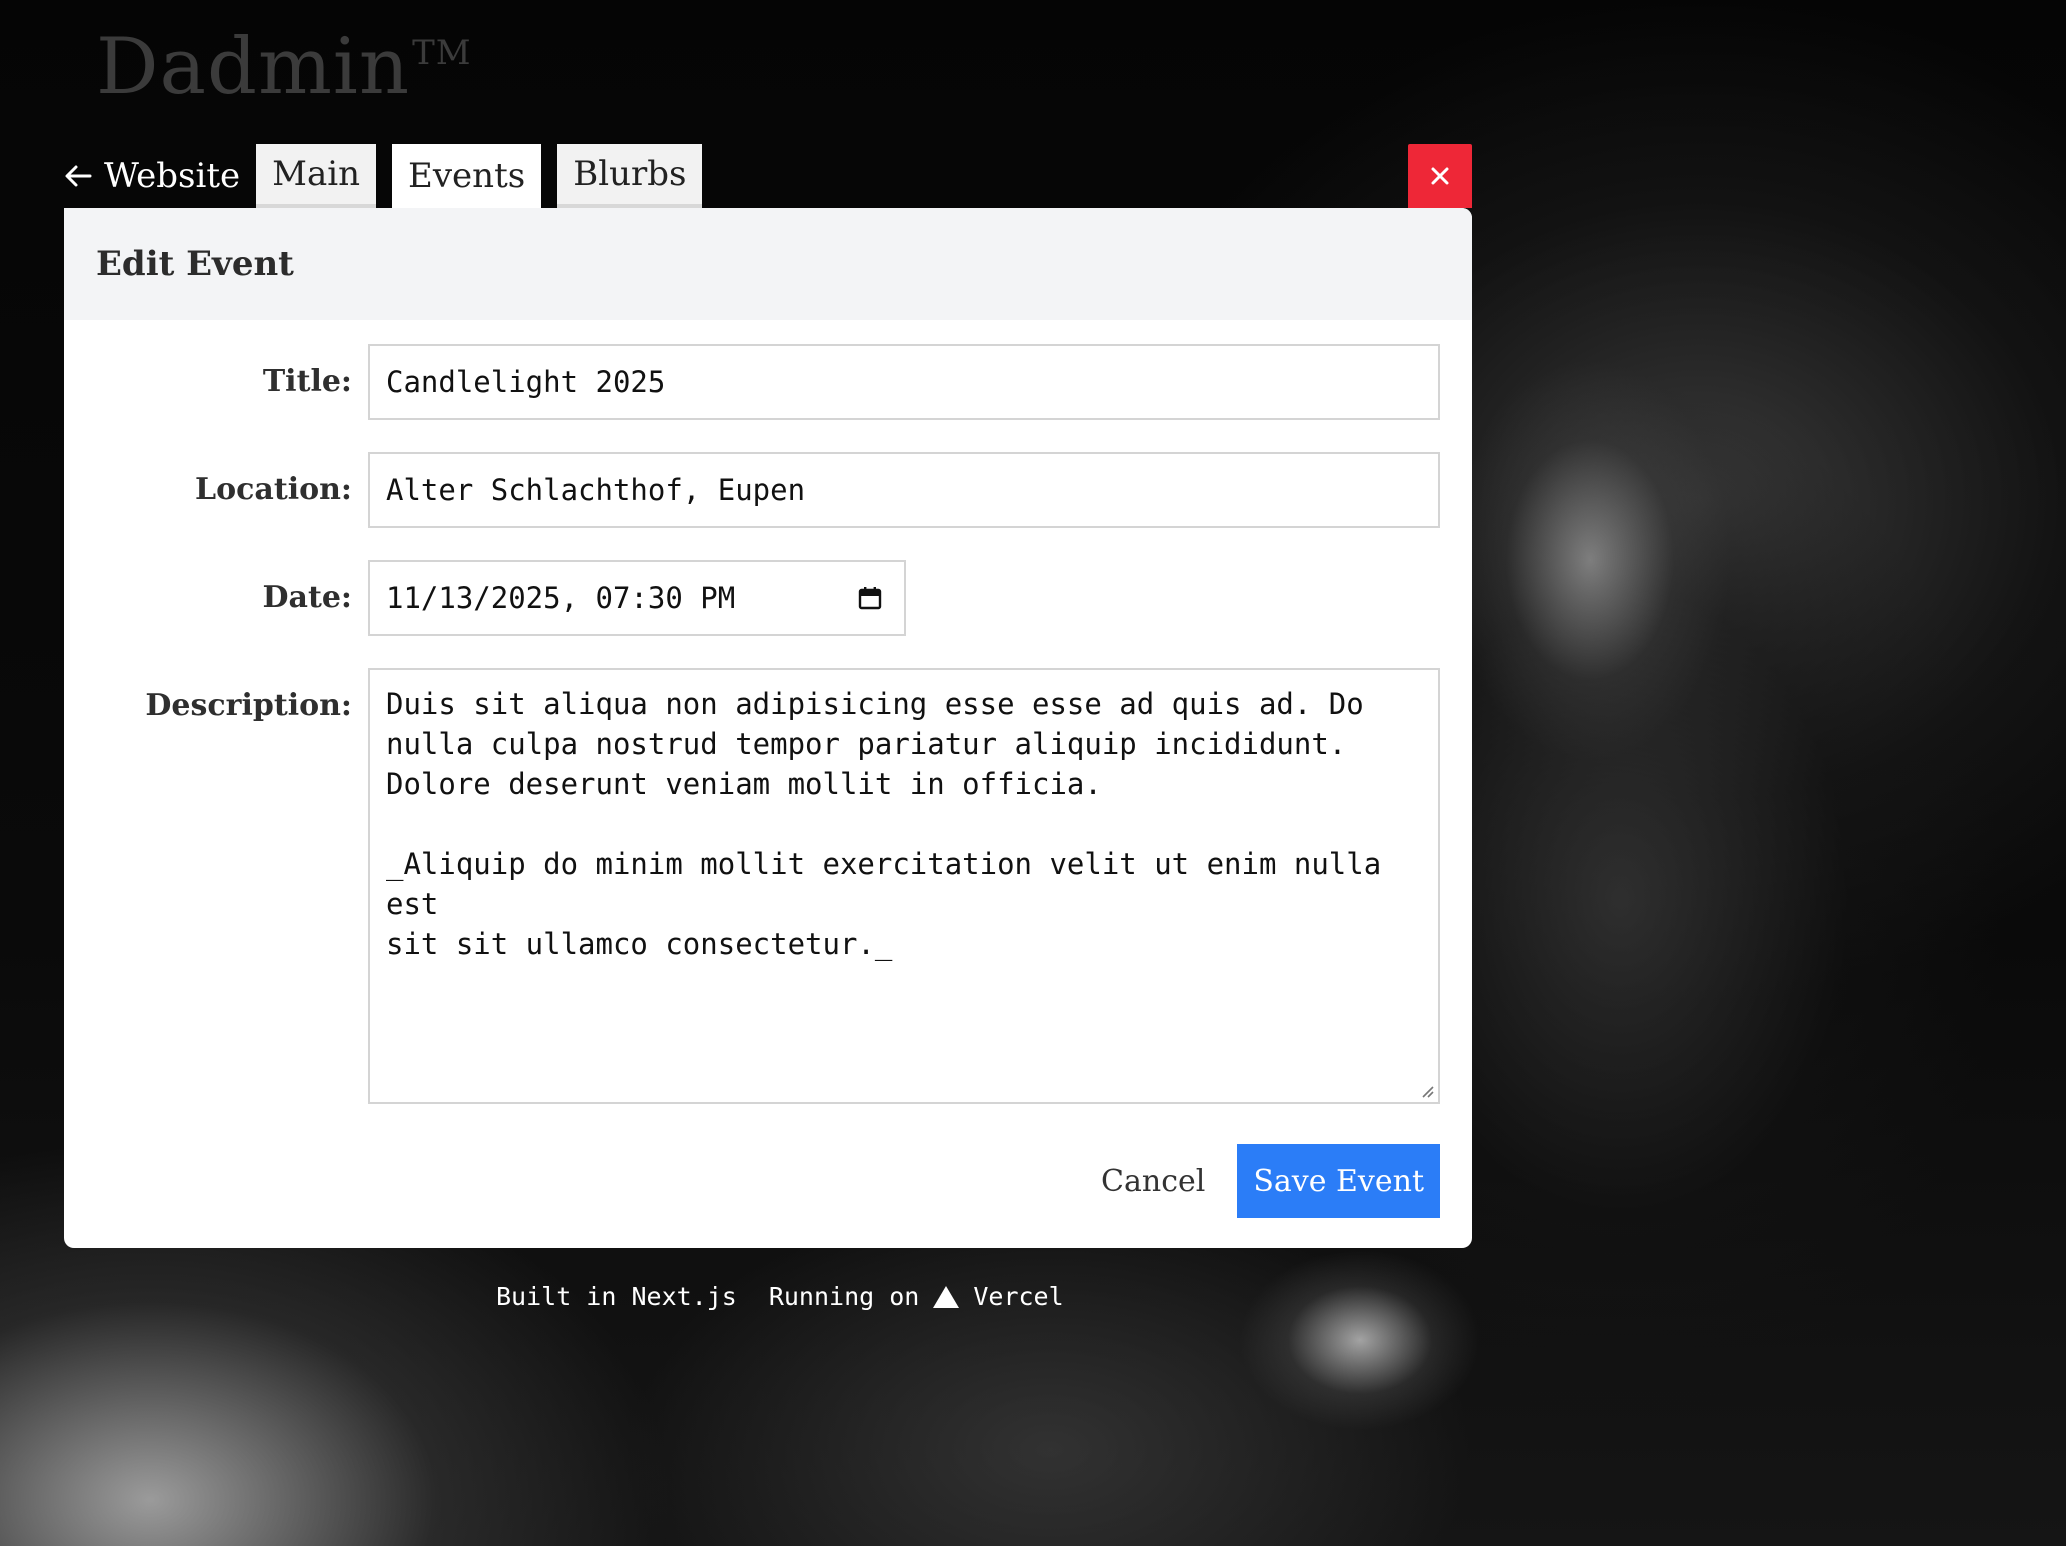  I want to click on title-label: Title:, so click(307, 381).